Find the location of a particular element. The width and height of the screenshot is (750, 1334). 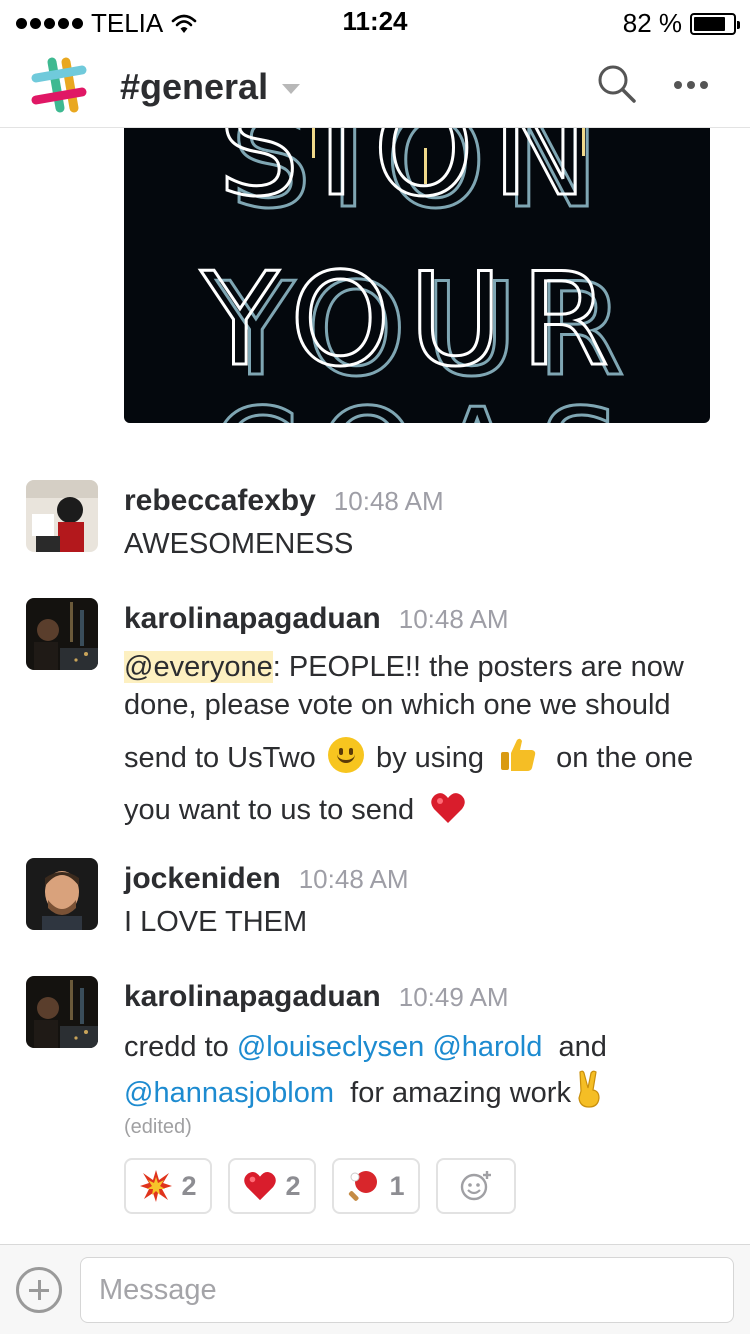

message-text: AWESOMENESS is located at coordinates (424, 544).